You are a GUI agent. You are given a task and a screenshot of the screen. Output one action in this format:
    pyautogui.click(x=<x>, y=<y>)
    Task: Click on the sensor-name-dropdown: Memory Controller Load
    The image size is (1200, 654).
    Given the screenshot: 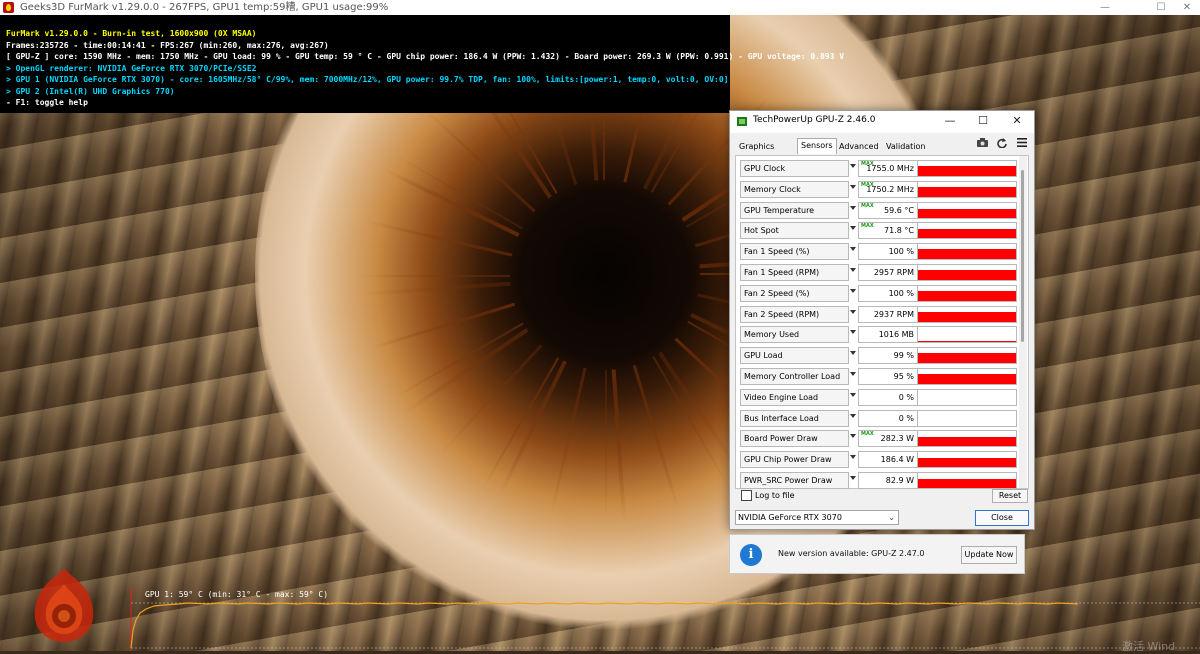 What is the action you would take?
    pyautogui.click(x=794, y=376)
    